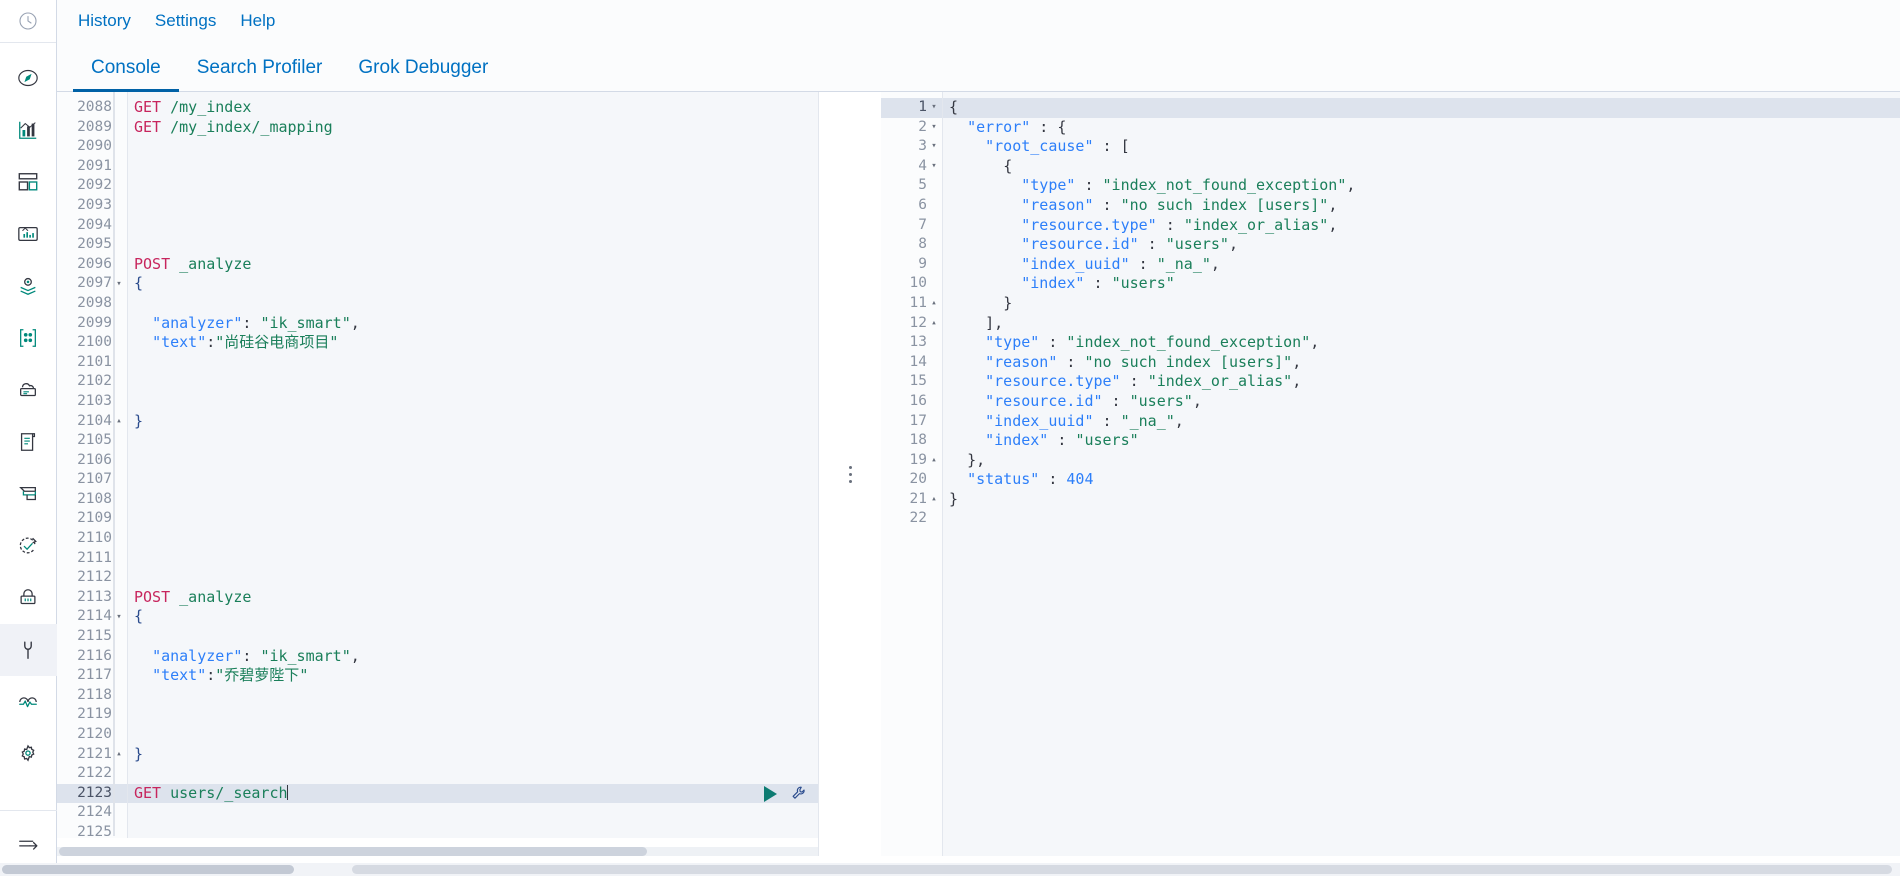  I want to click on wrench-settings-icon, so click(799, 793).